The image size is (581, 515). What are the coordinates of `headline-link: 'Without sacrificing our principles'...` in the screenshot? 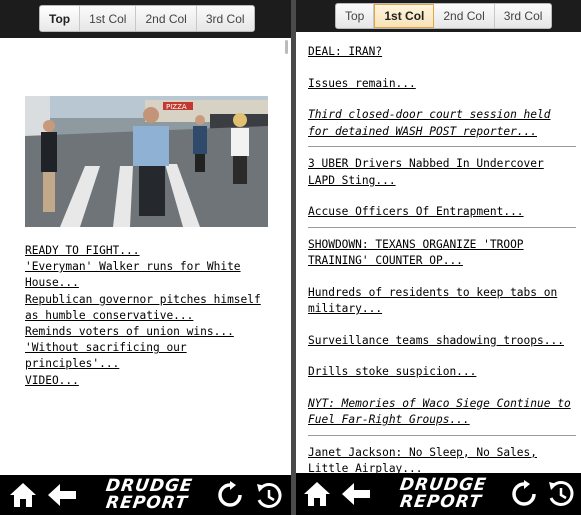 It's located at (150, 356).